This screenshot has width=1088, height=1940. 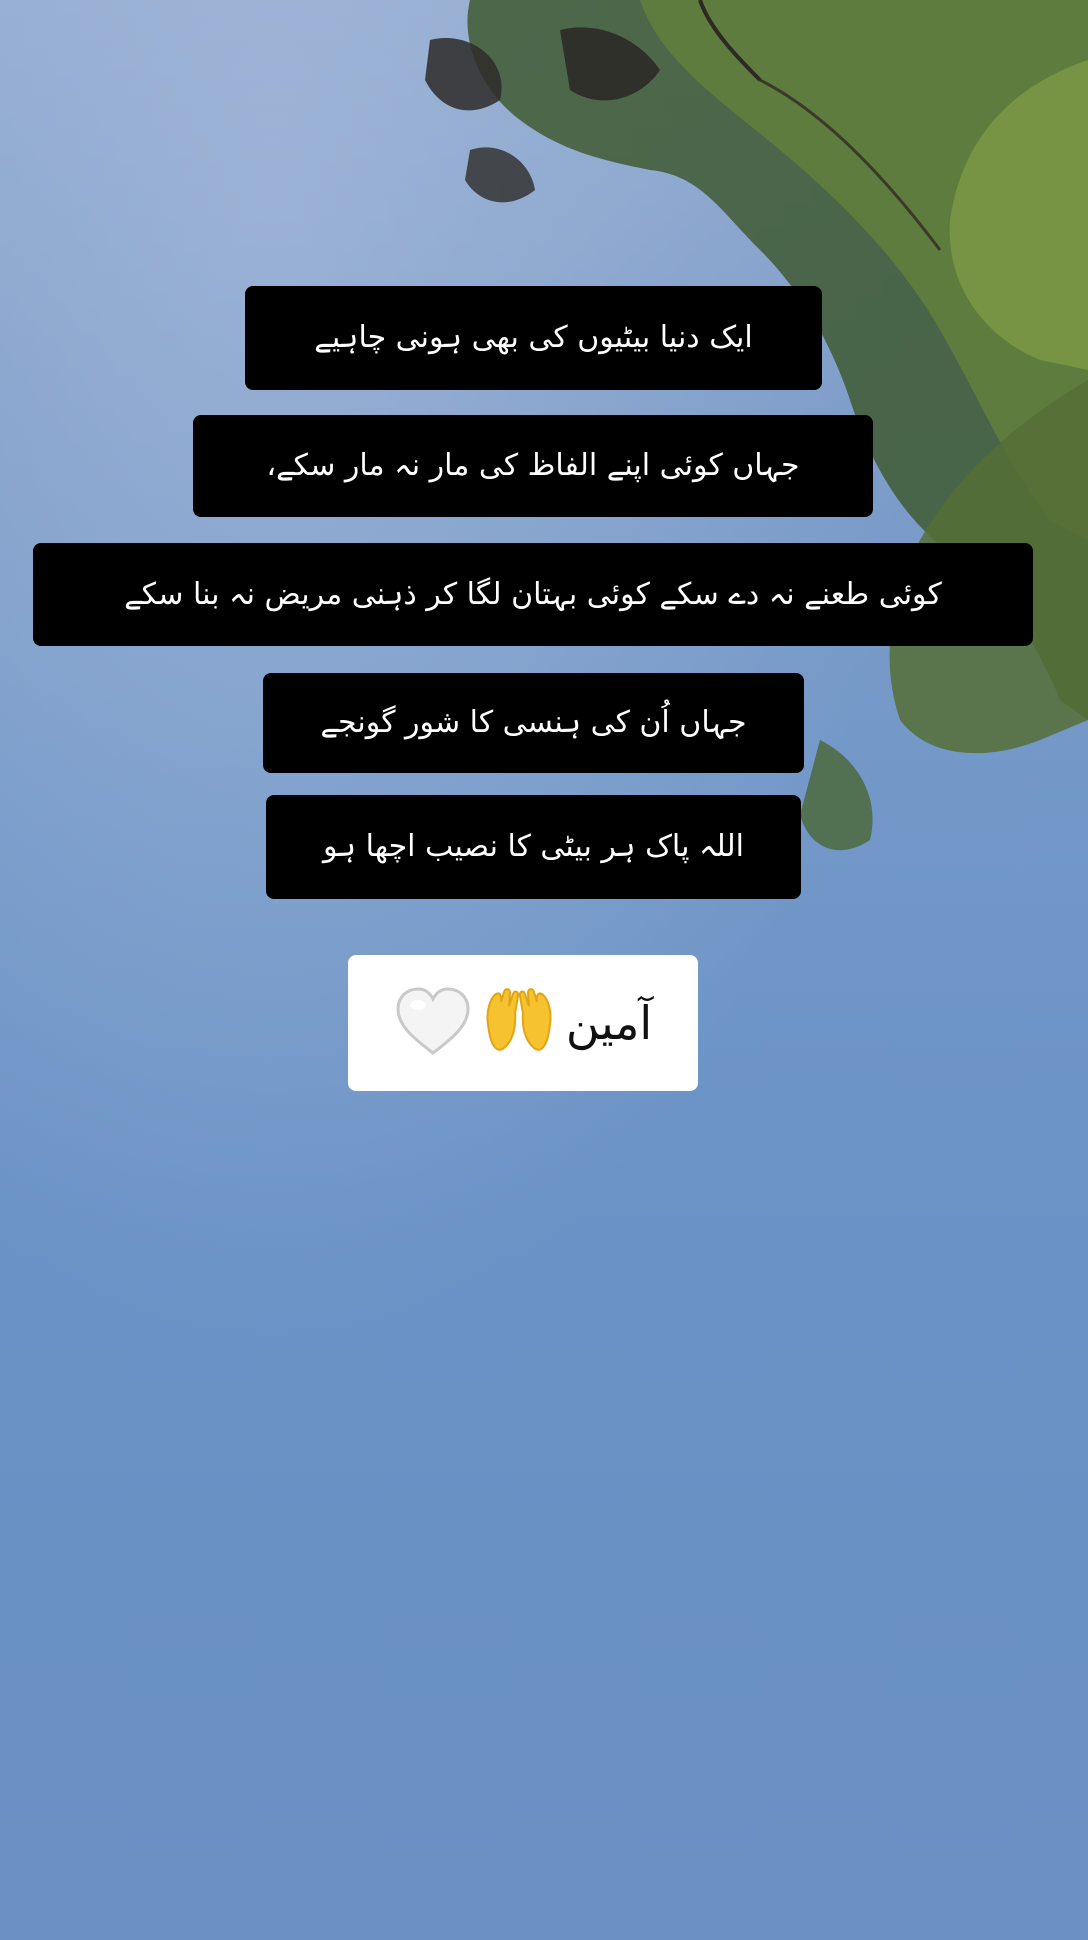 I want to click on amen-sticker: آمین, so click(x=523, y=1023).